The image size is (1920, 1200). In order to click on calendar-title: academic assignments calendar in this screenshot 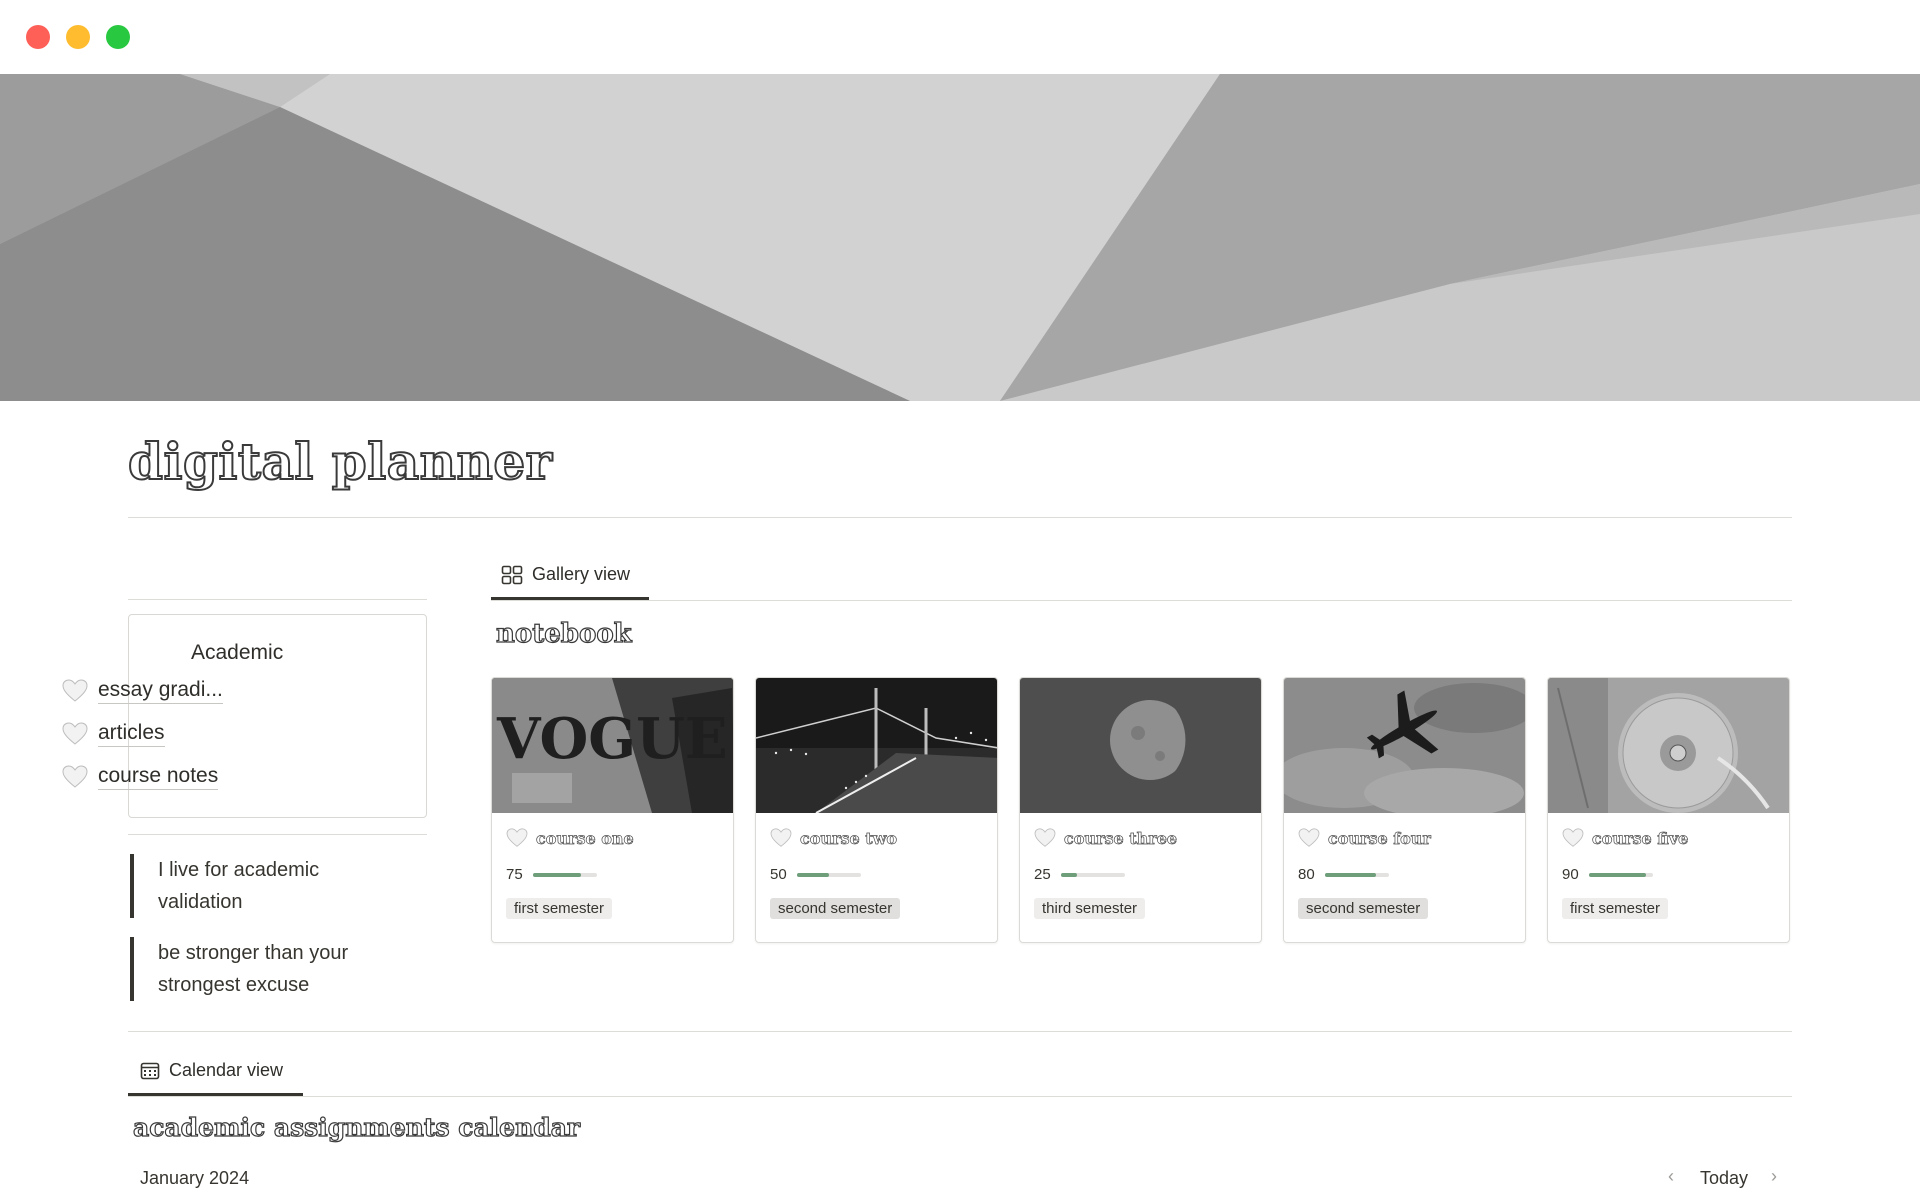, I will do `click(356, 1127)`.